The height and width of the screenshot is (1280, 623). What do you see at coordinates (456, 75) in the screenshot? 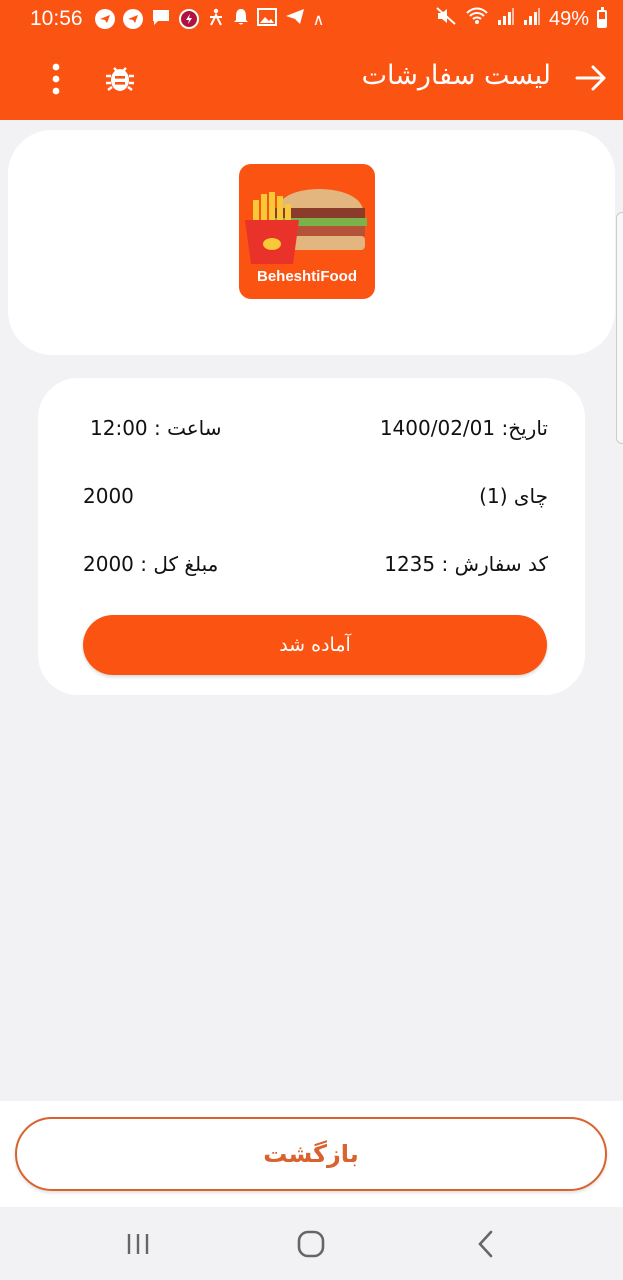
I see `page-title: لیست سفارشات` at bounding box center [456, 75].